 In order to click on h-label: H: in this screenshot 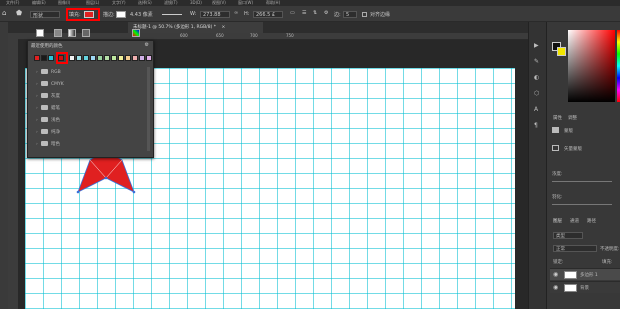, I will do `click(247, 14)`.